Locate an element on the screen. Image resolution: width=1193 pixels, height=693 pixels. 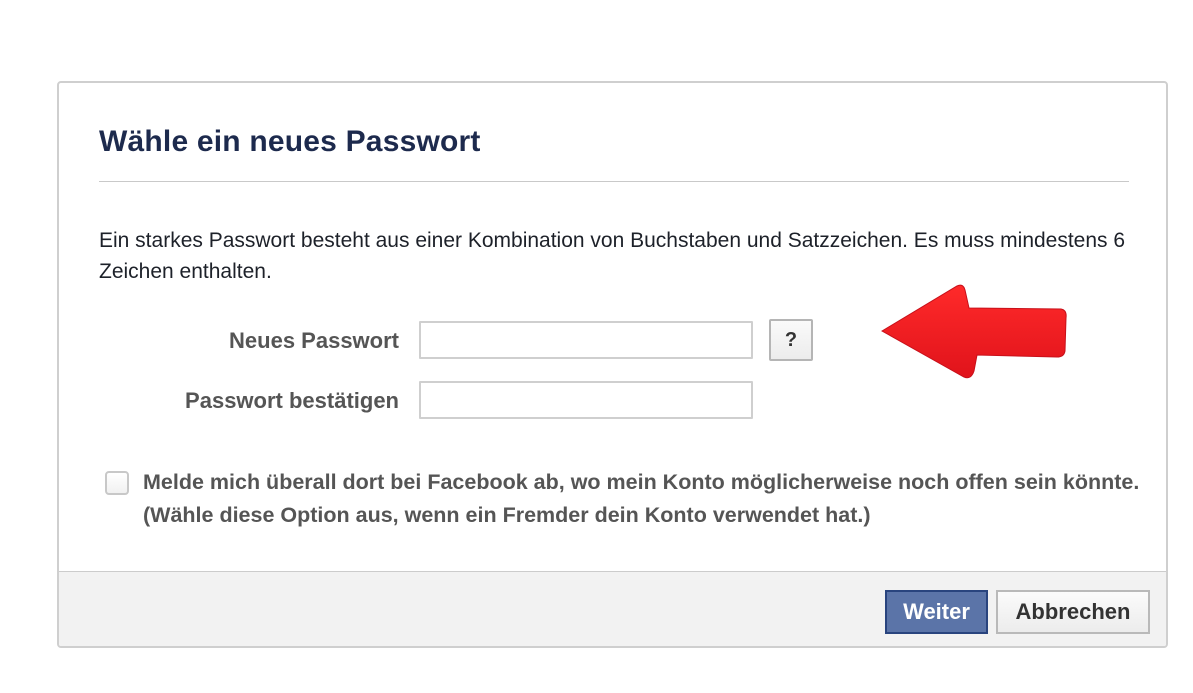
red-arrow-left-icon is located at coordinates (974, 331).